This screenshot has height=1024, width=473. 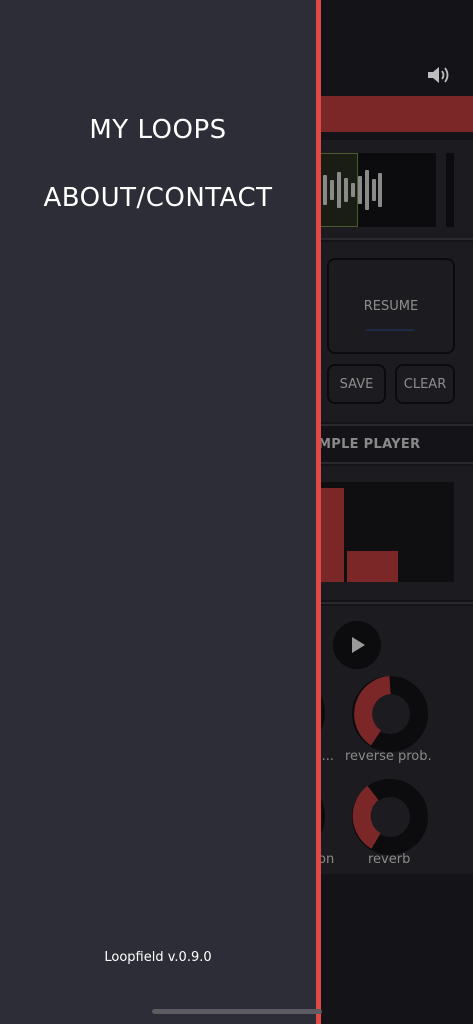 What do you see at coordinates (369, 444) in the screenshot?
I see `section-title-sample-player: MPLE PLAYER` at bounding box center [369, 444].